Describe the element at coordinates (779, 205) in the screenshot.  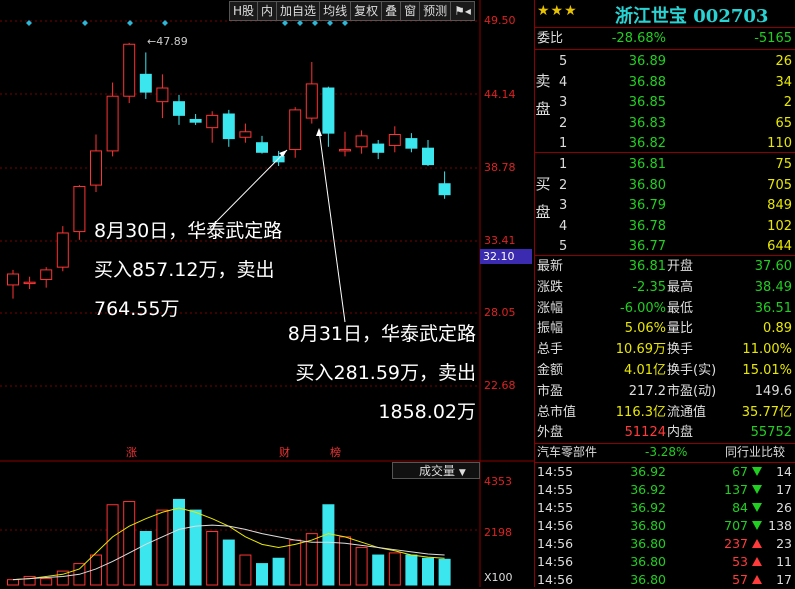
I see `level-volume: 849` at that location.